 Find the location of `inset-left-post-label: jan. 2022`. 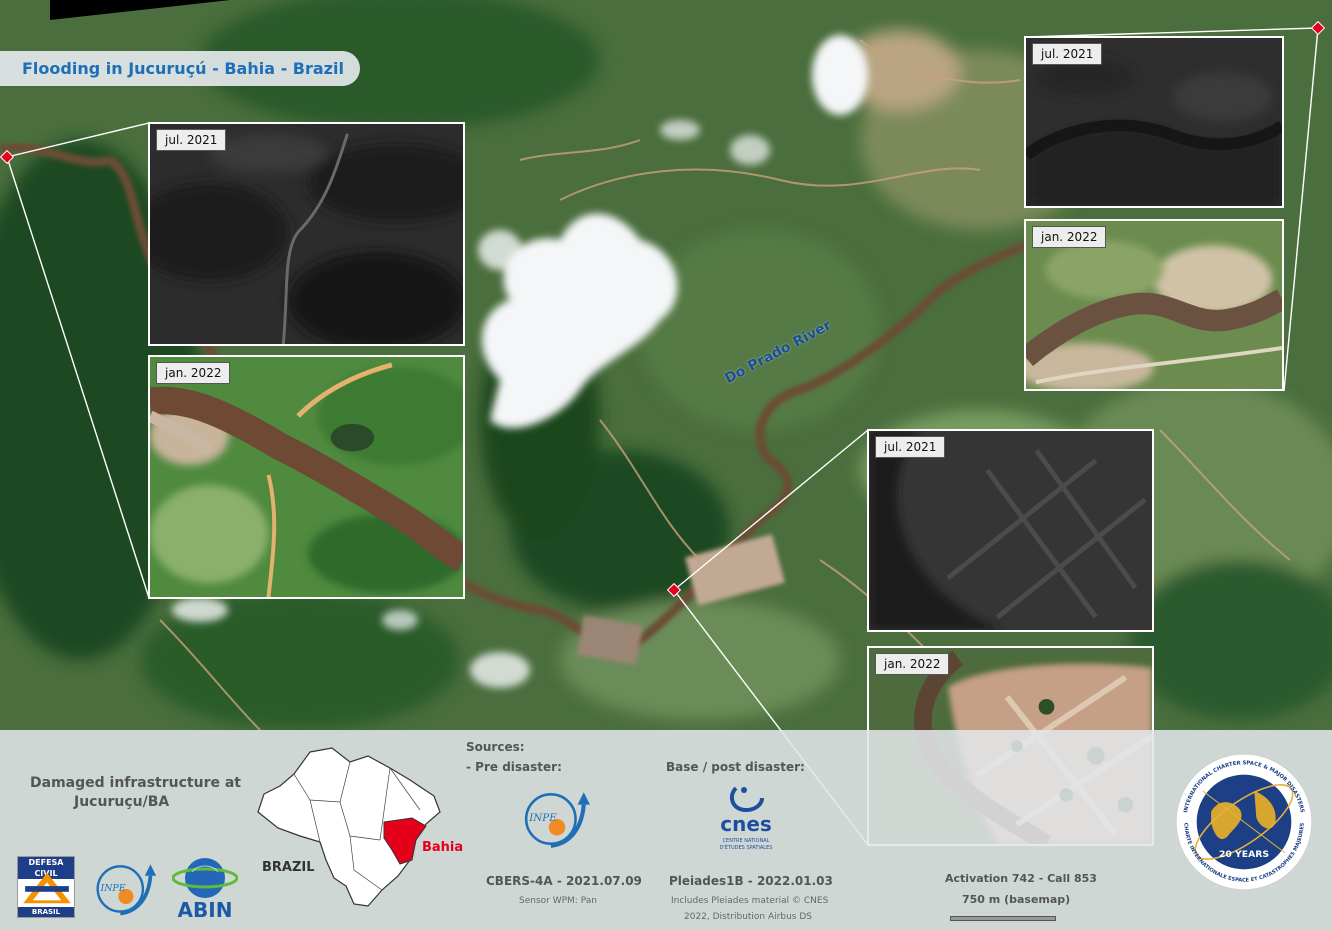

inset-left-post-label: jan. 2022 is located at coordinates (193, 373).